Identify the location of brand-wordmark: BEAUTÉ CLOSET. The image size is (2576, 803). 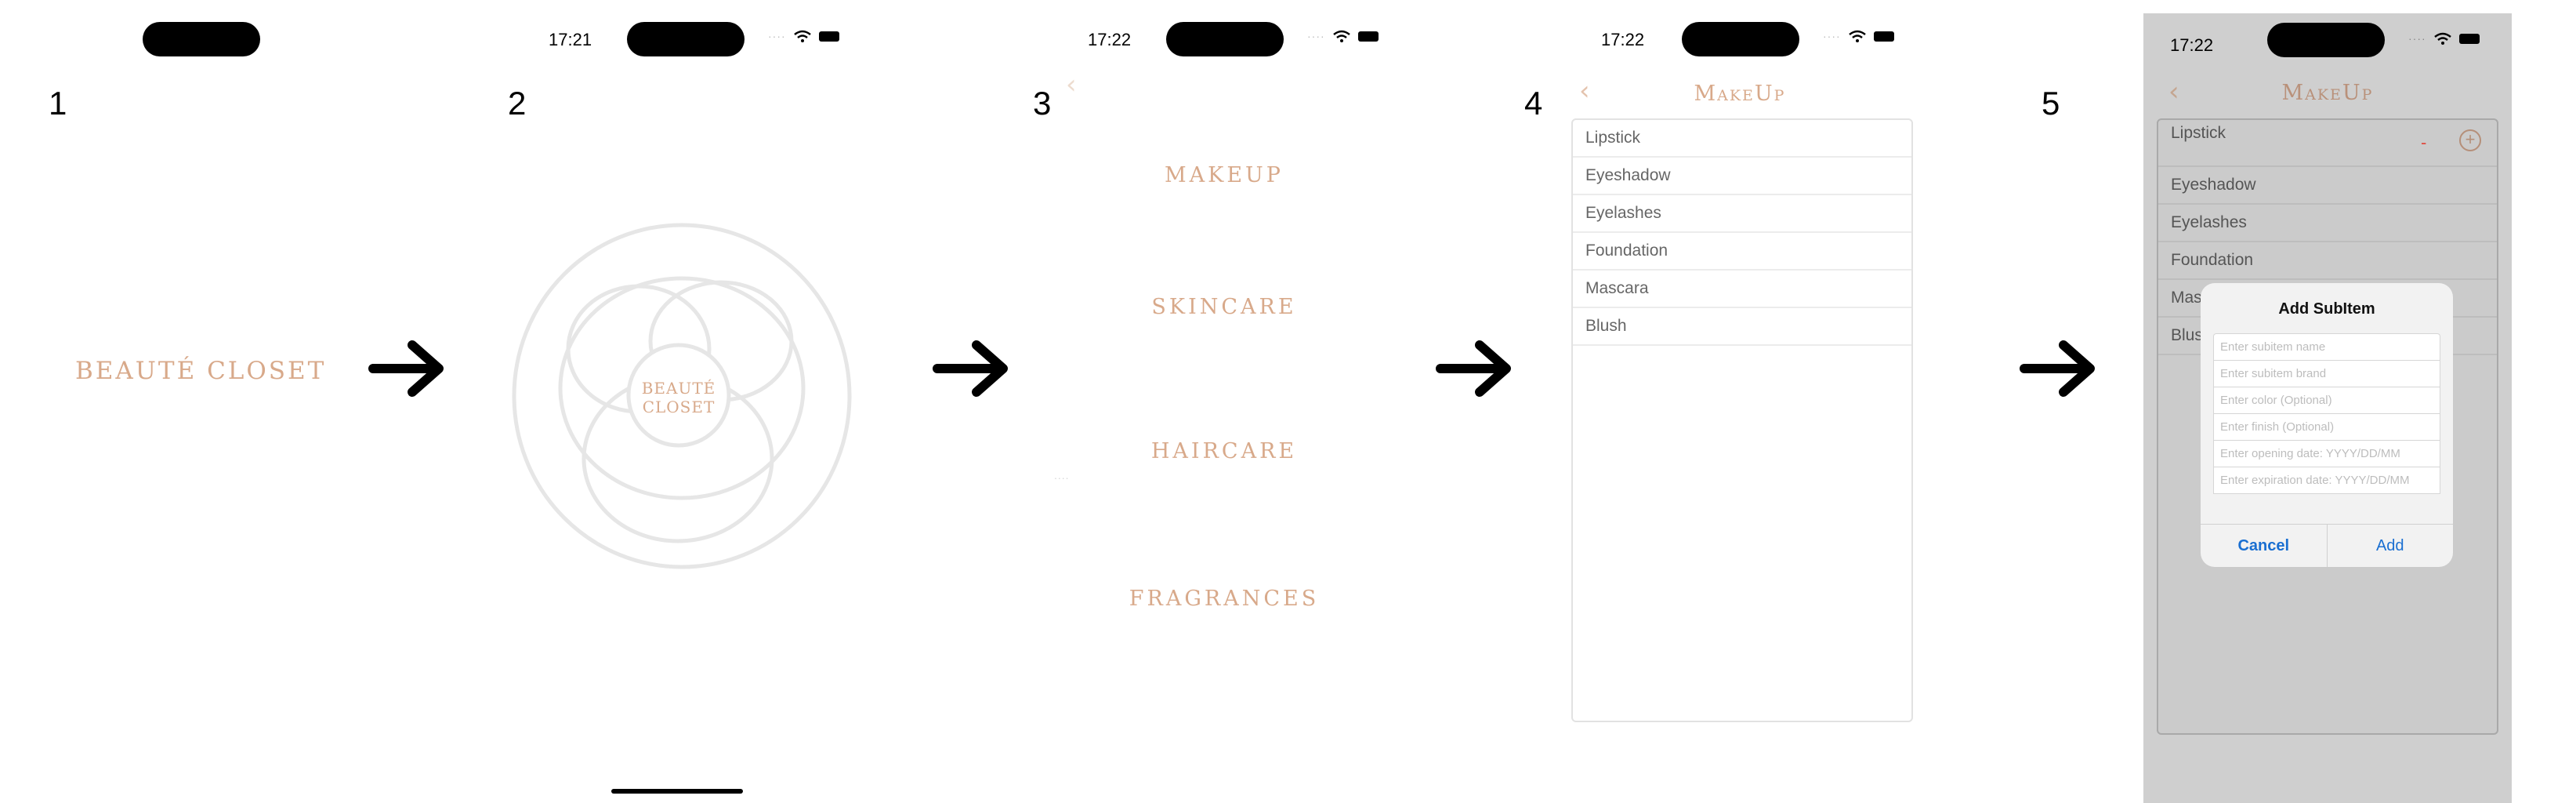
(201, 371).